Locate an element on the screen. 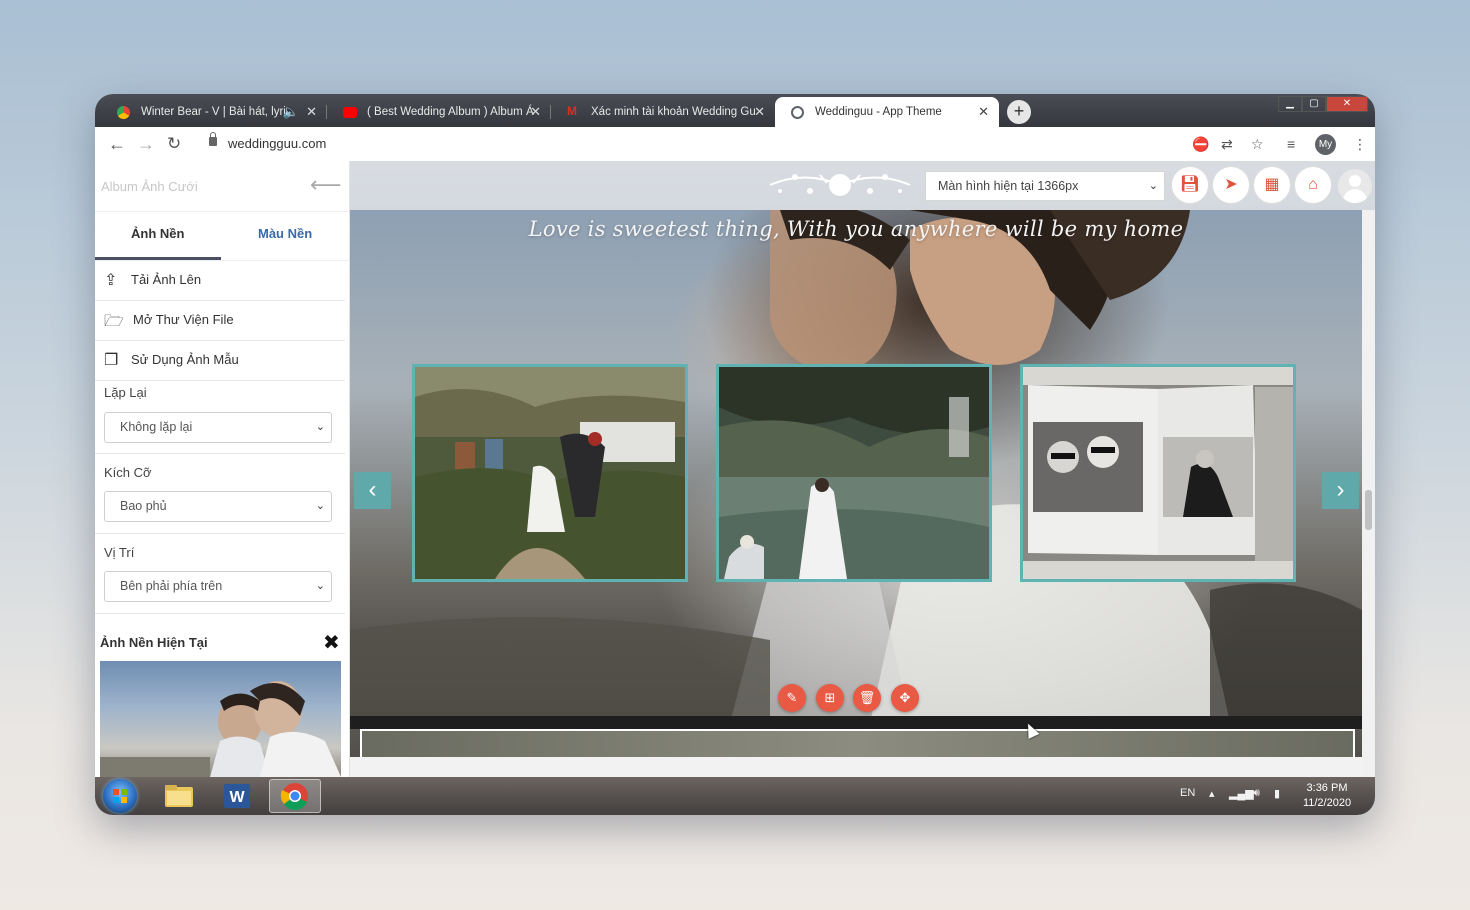 This screenshot has height=910, width=1470. apps-button: ▦ is located at coordinates (1272, 185).